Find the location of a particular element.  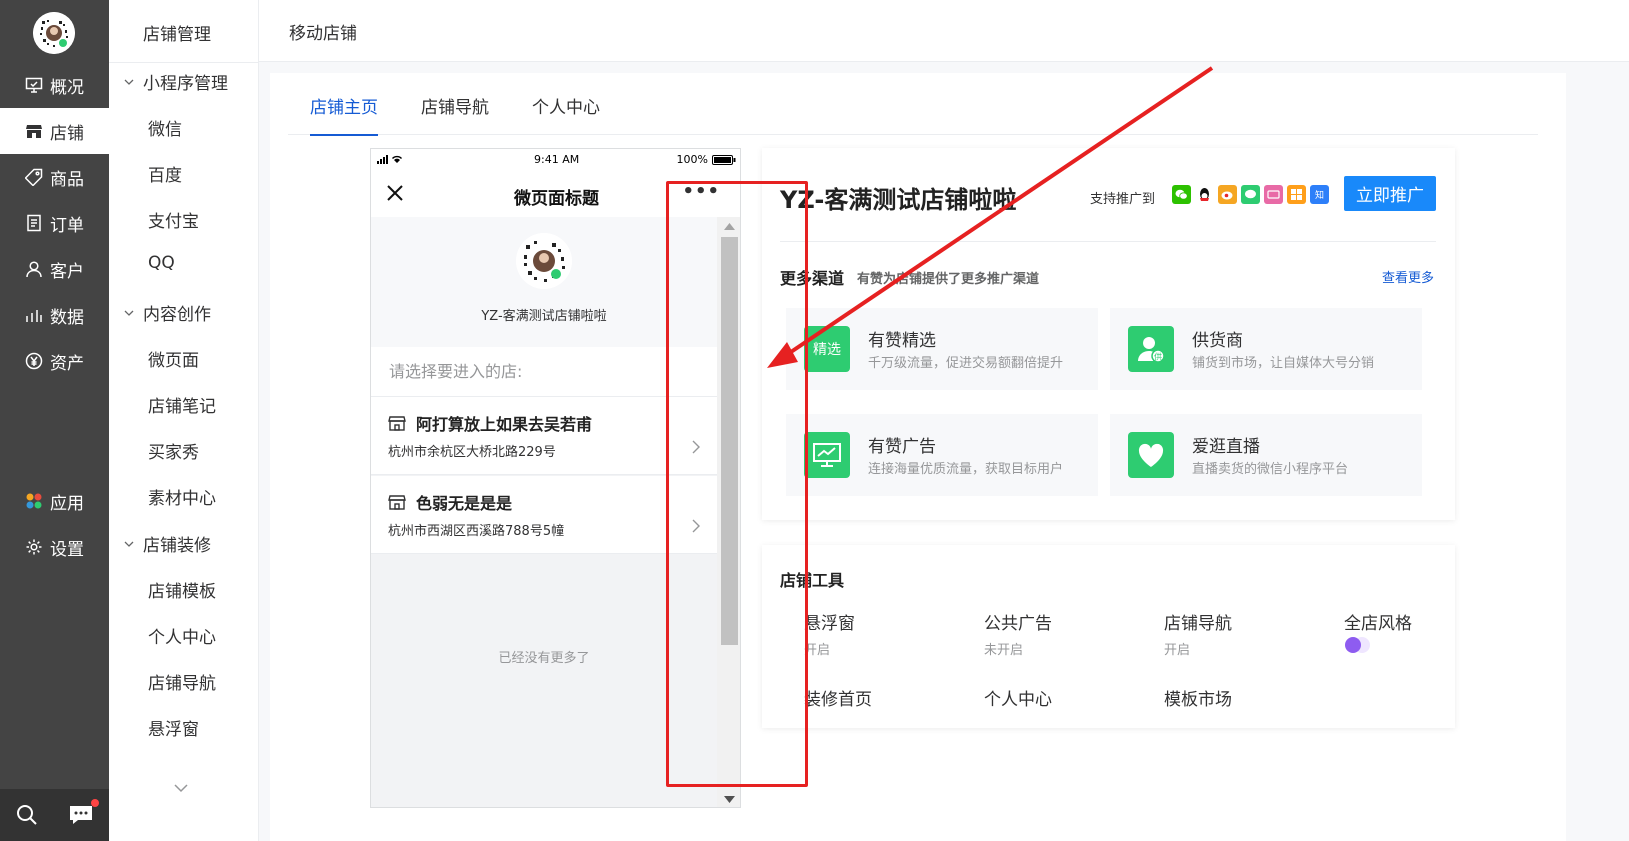

support-label: 支持推广到 is located at coordinates (1123, 199).